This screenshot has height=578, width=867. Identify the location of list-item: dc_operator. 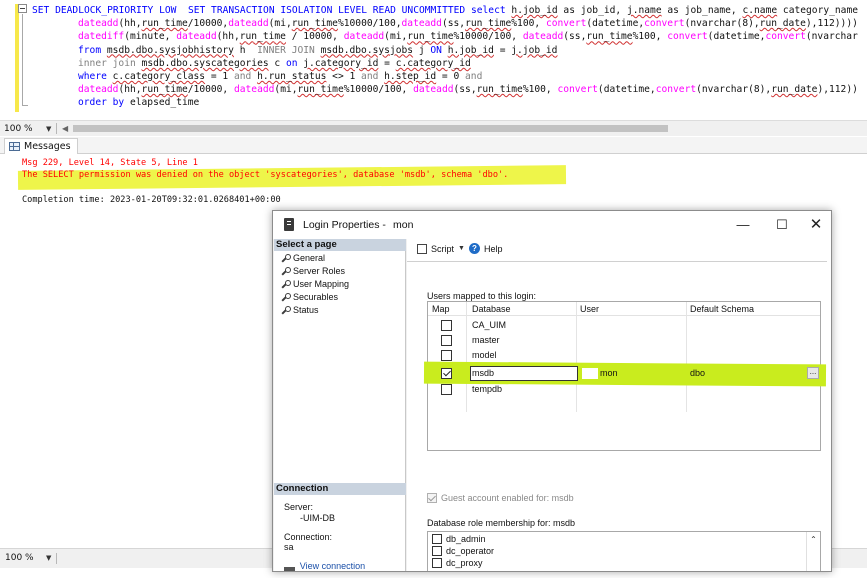
(463, 551).